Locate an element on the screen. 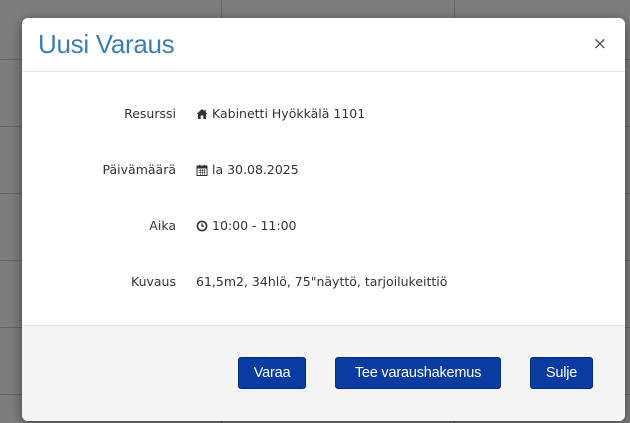 Image resolution: width=630 pixels, height=423 pixels. time-value: 10:00 - 11:00 is located at coordinates (254, 225).